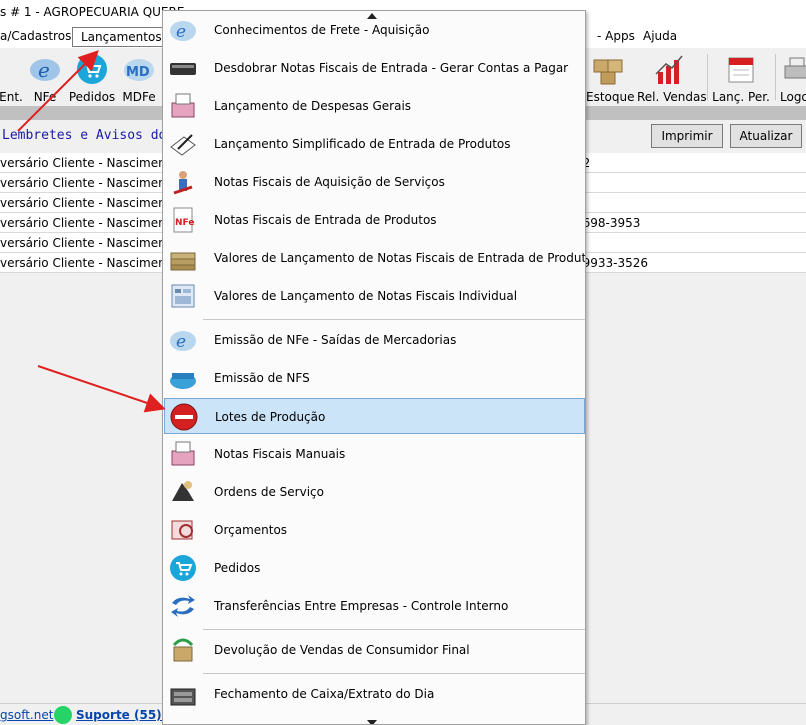 The image size is (806, 725). I want to click on whatsapp-icon, so click(63, 715).